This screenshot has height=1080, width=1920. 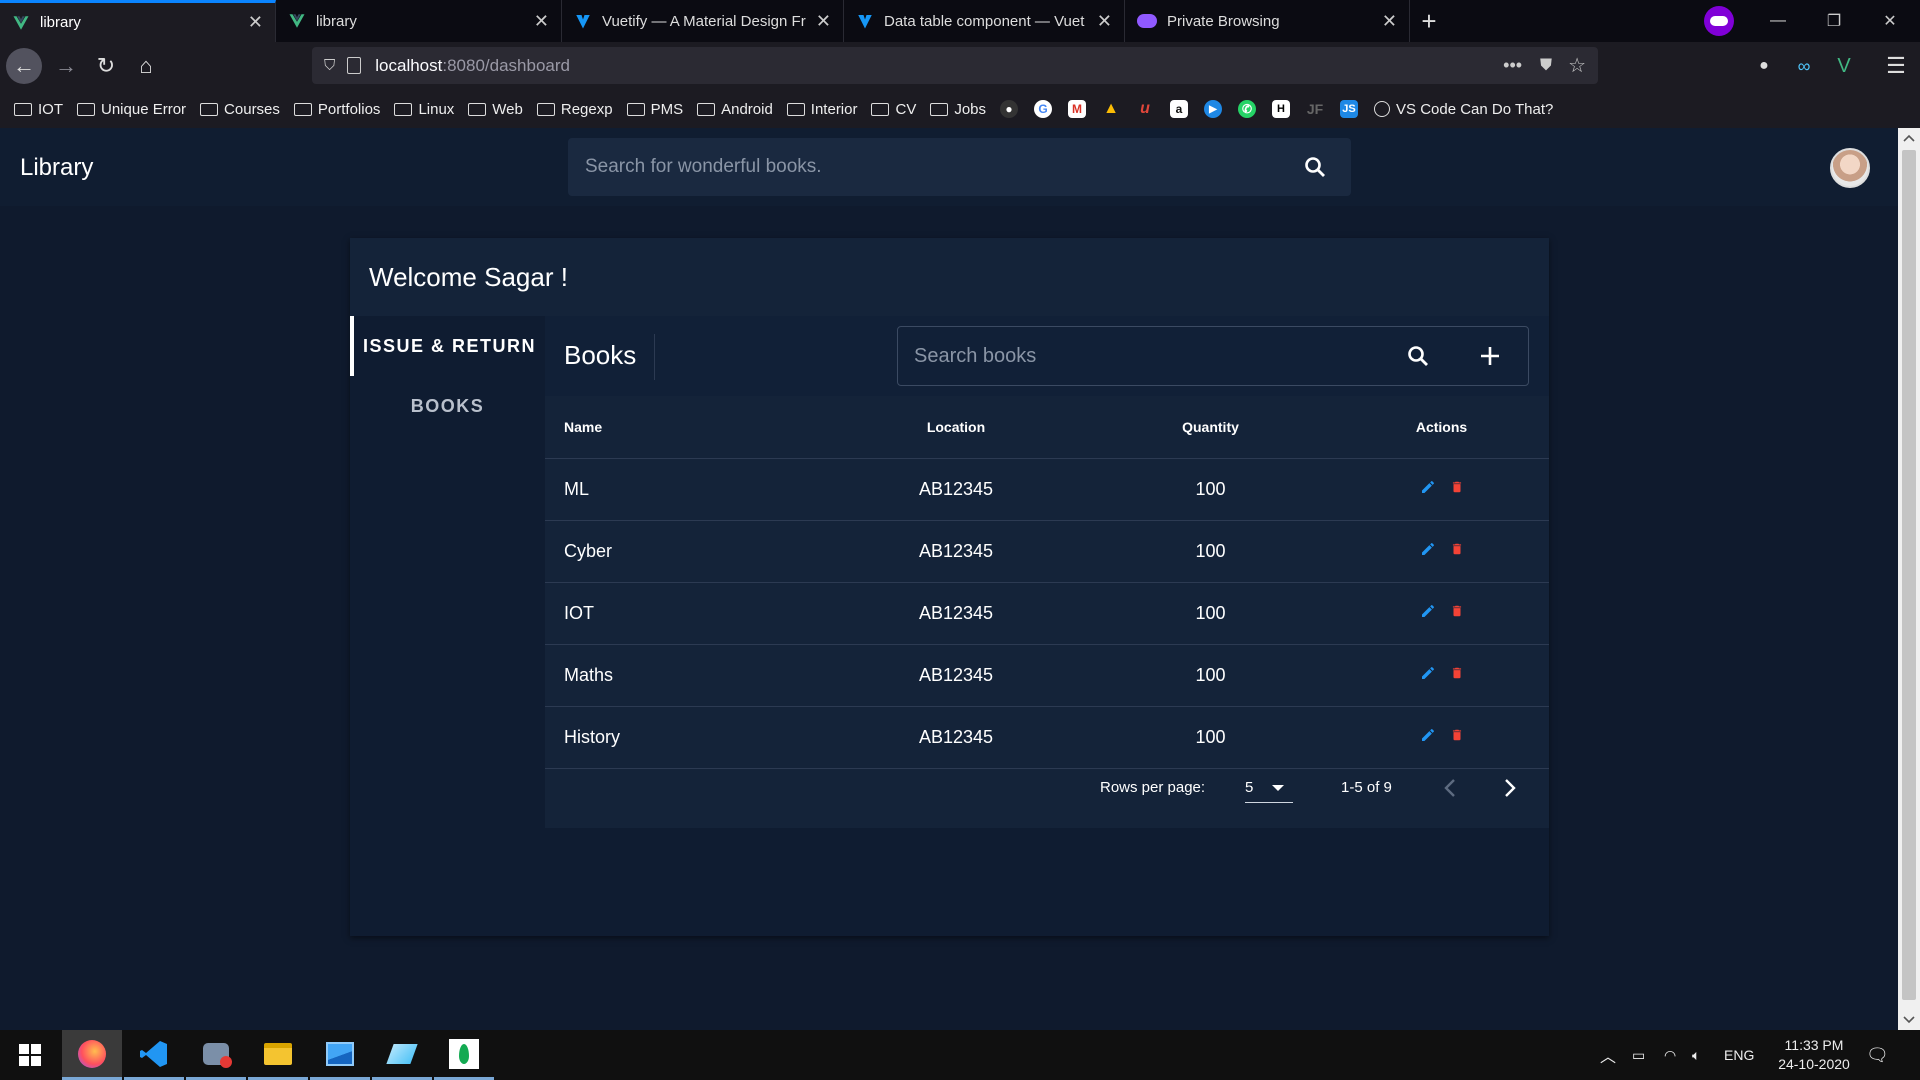 I want to click on add-book-icon, so click(x=1490, y=356).